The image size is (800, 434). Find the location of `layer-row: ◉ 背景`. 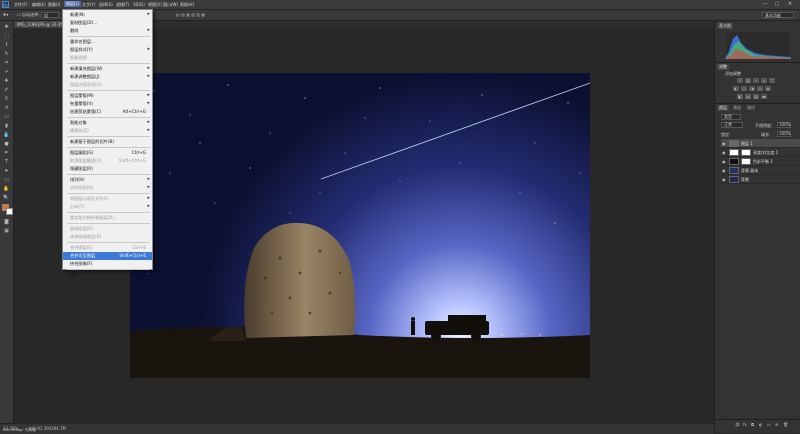

layer-row: ◉ 背景 is located at coordinates (760, 179).